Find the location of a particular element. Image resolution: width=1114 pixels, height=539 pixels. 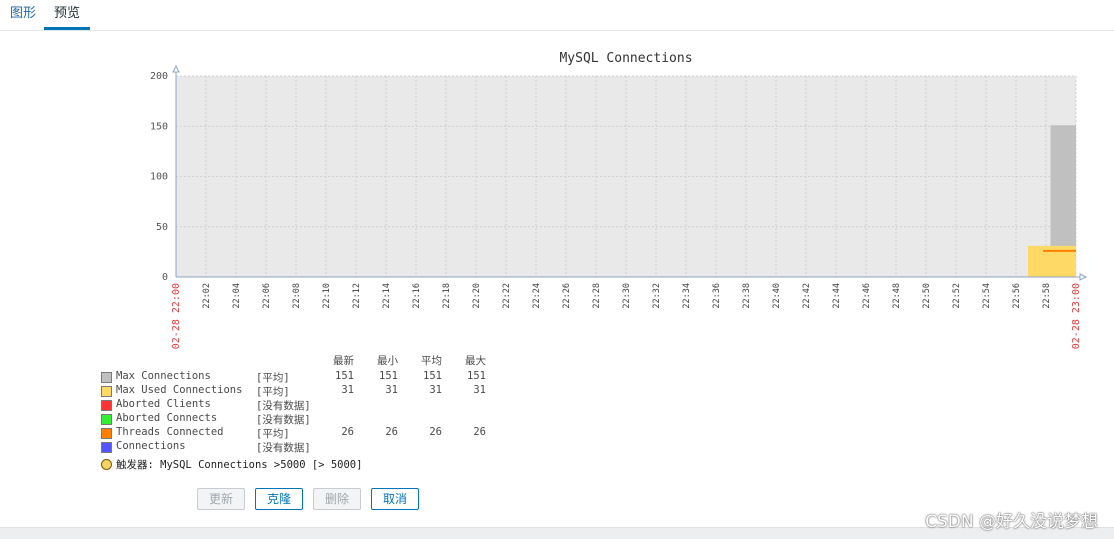

tab-preview: 预览 is located at coordinates (67, 15).